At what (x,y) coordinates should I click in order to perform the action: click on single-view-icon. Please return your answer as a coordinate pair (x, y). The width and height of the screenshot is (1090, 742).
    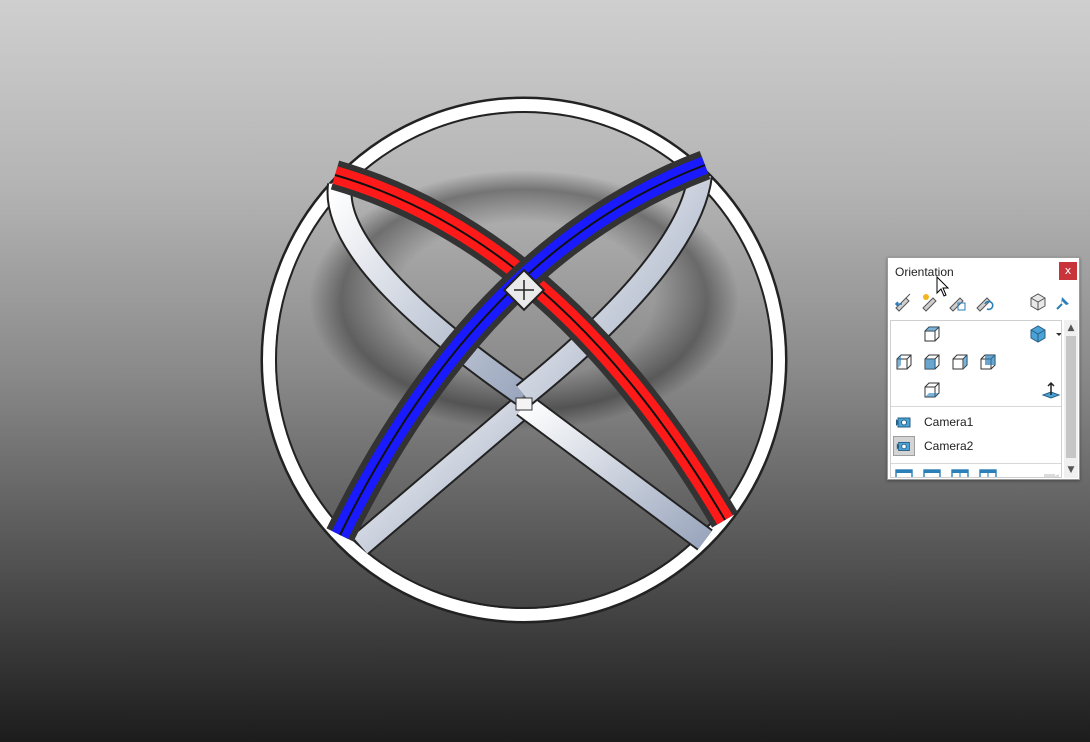
    Looking at the image, I should click on (904, 472).